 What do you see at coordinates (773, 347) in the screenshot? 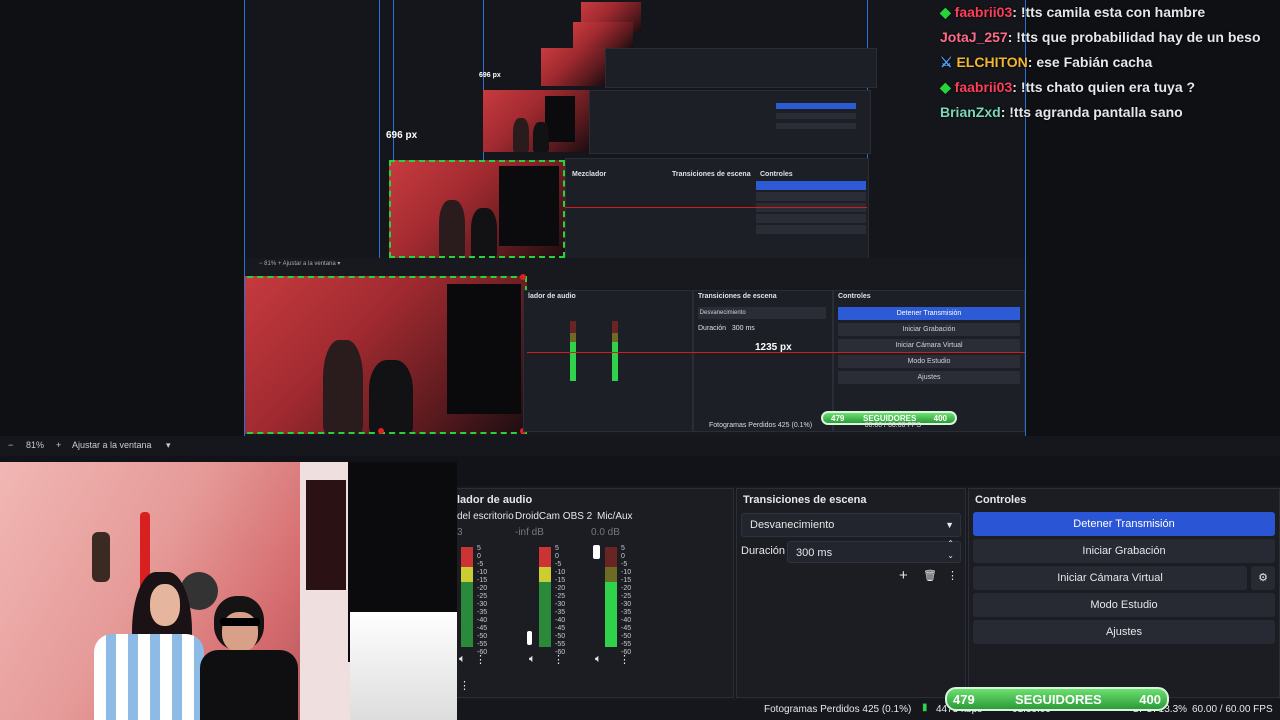
I see `px-label: 1235 px` at bounding box center [773, 347].